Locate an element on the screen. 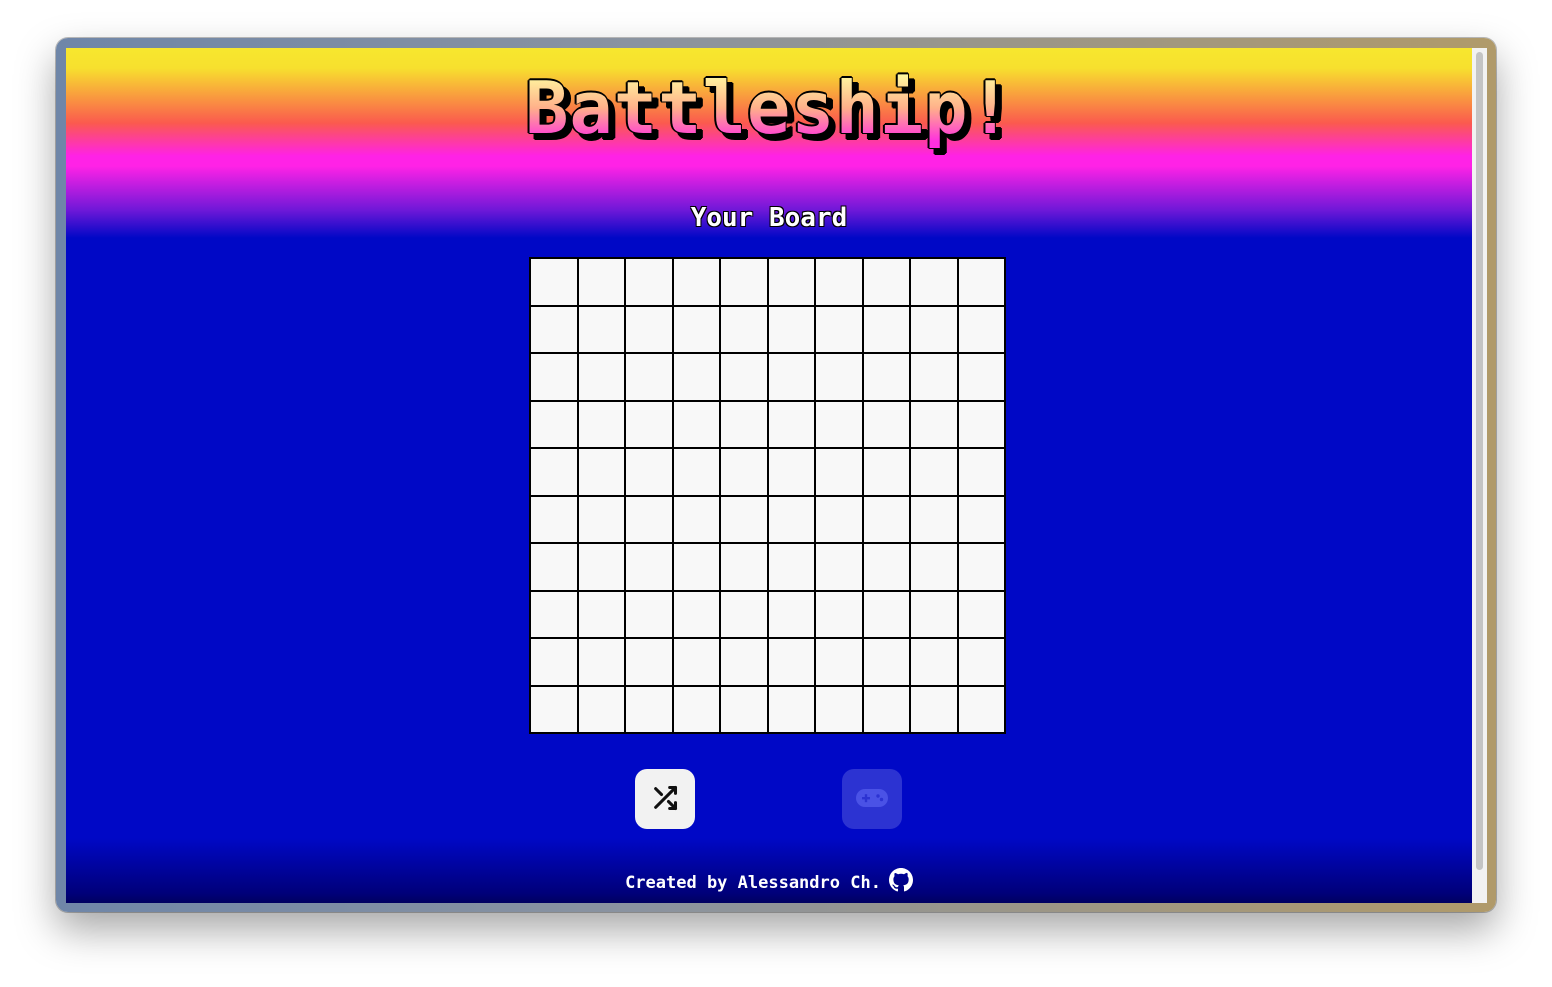  github-link is located at coordinates (900, 882).